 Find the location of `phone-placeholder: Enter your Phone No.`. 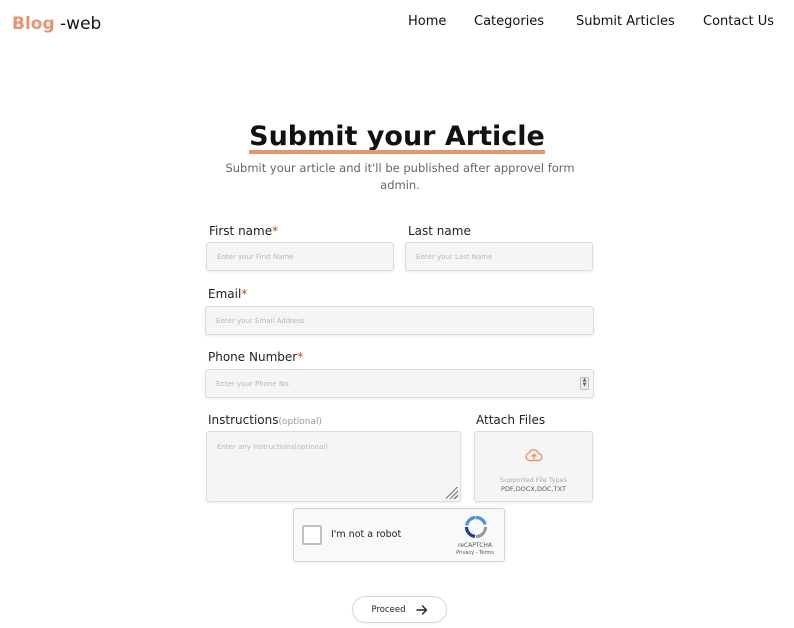

phone-placeholder: Enter your Phone No. is located at coordinates (253, 383).